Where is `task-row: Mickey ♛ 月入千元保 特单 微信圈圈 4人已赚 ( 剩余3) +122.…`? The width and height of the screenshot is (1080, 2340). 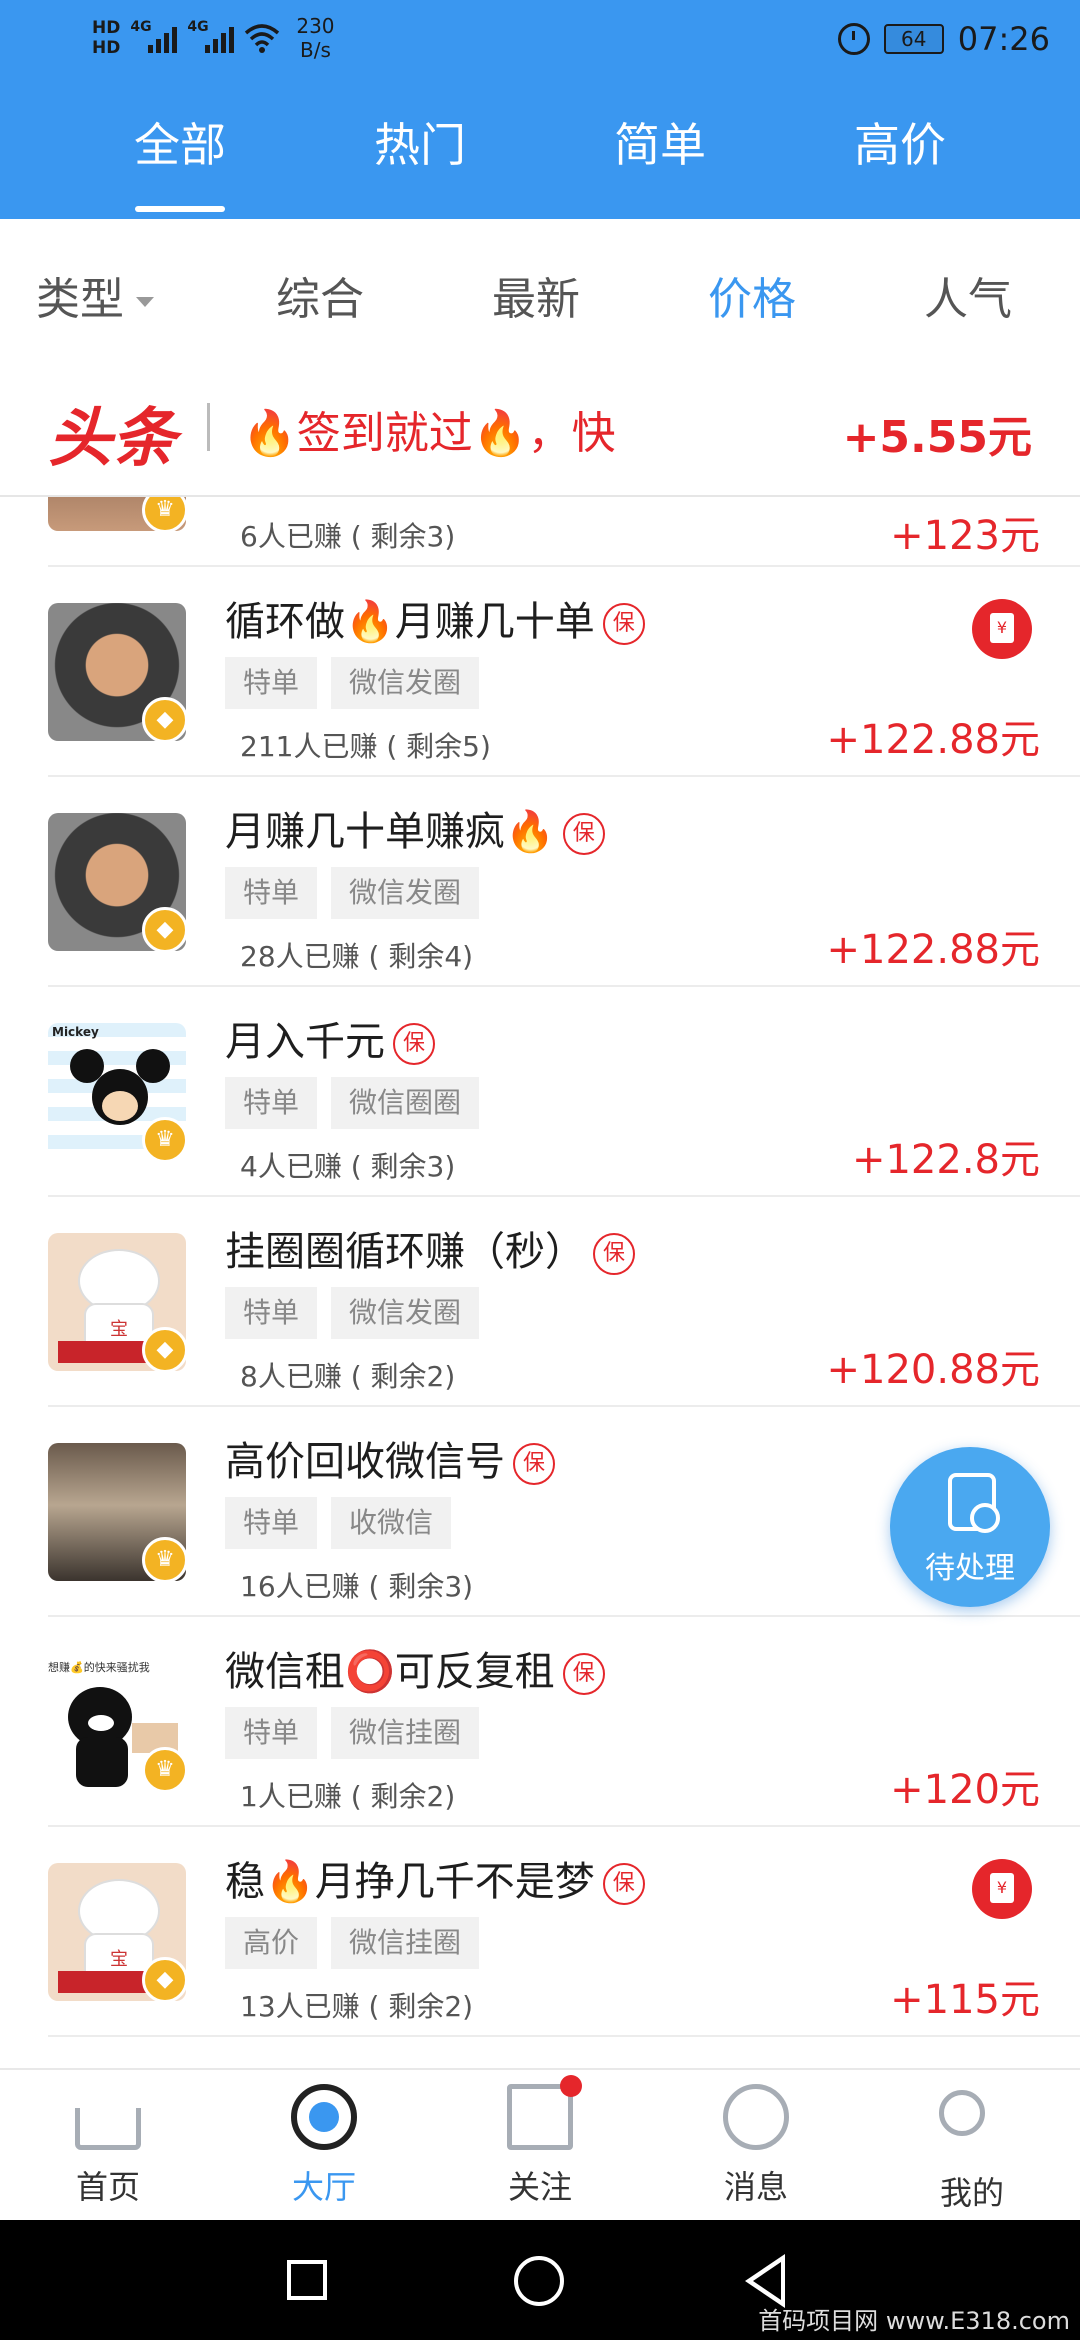
task-row: Mickey ♛ 月入千元保 特单 微信圈圈 4人已赚 ( 剩余3) +122.… is located at coordinates (540, 1092).